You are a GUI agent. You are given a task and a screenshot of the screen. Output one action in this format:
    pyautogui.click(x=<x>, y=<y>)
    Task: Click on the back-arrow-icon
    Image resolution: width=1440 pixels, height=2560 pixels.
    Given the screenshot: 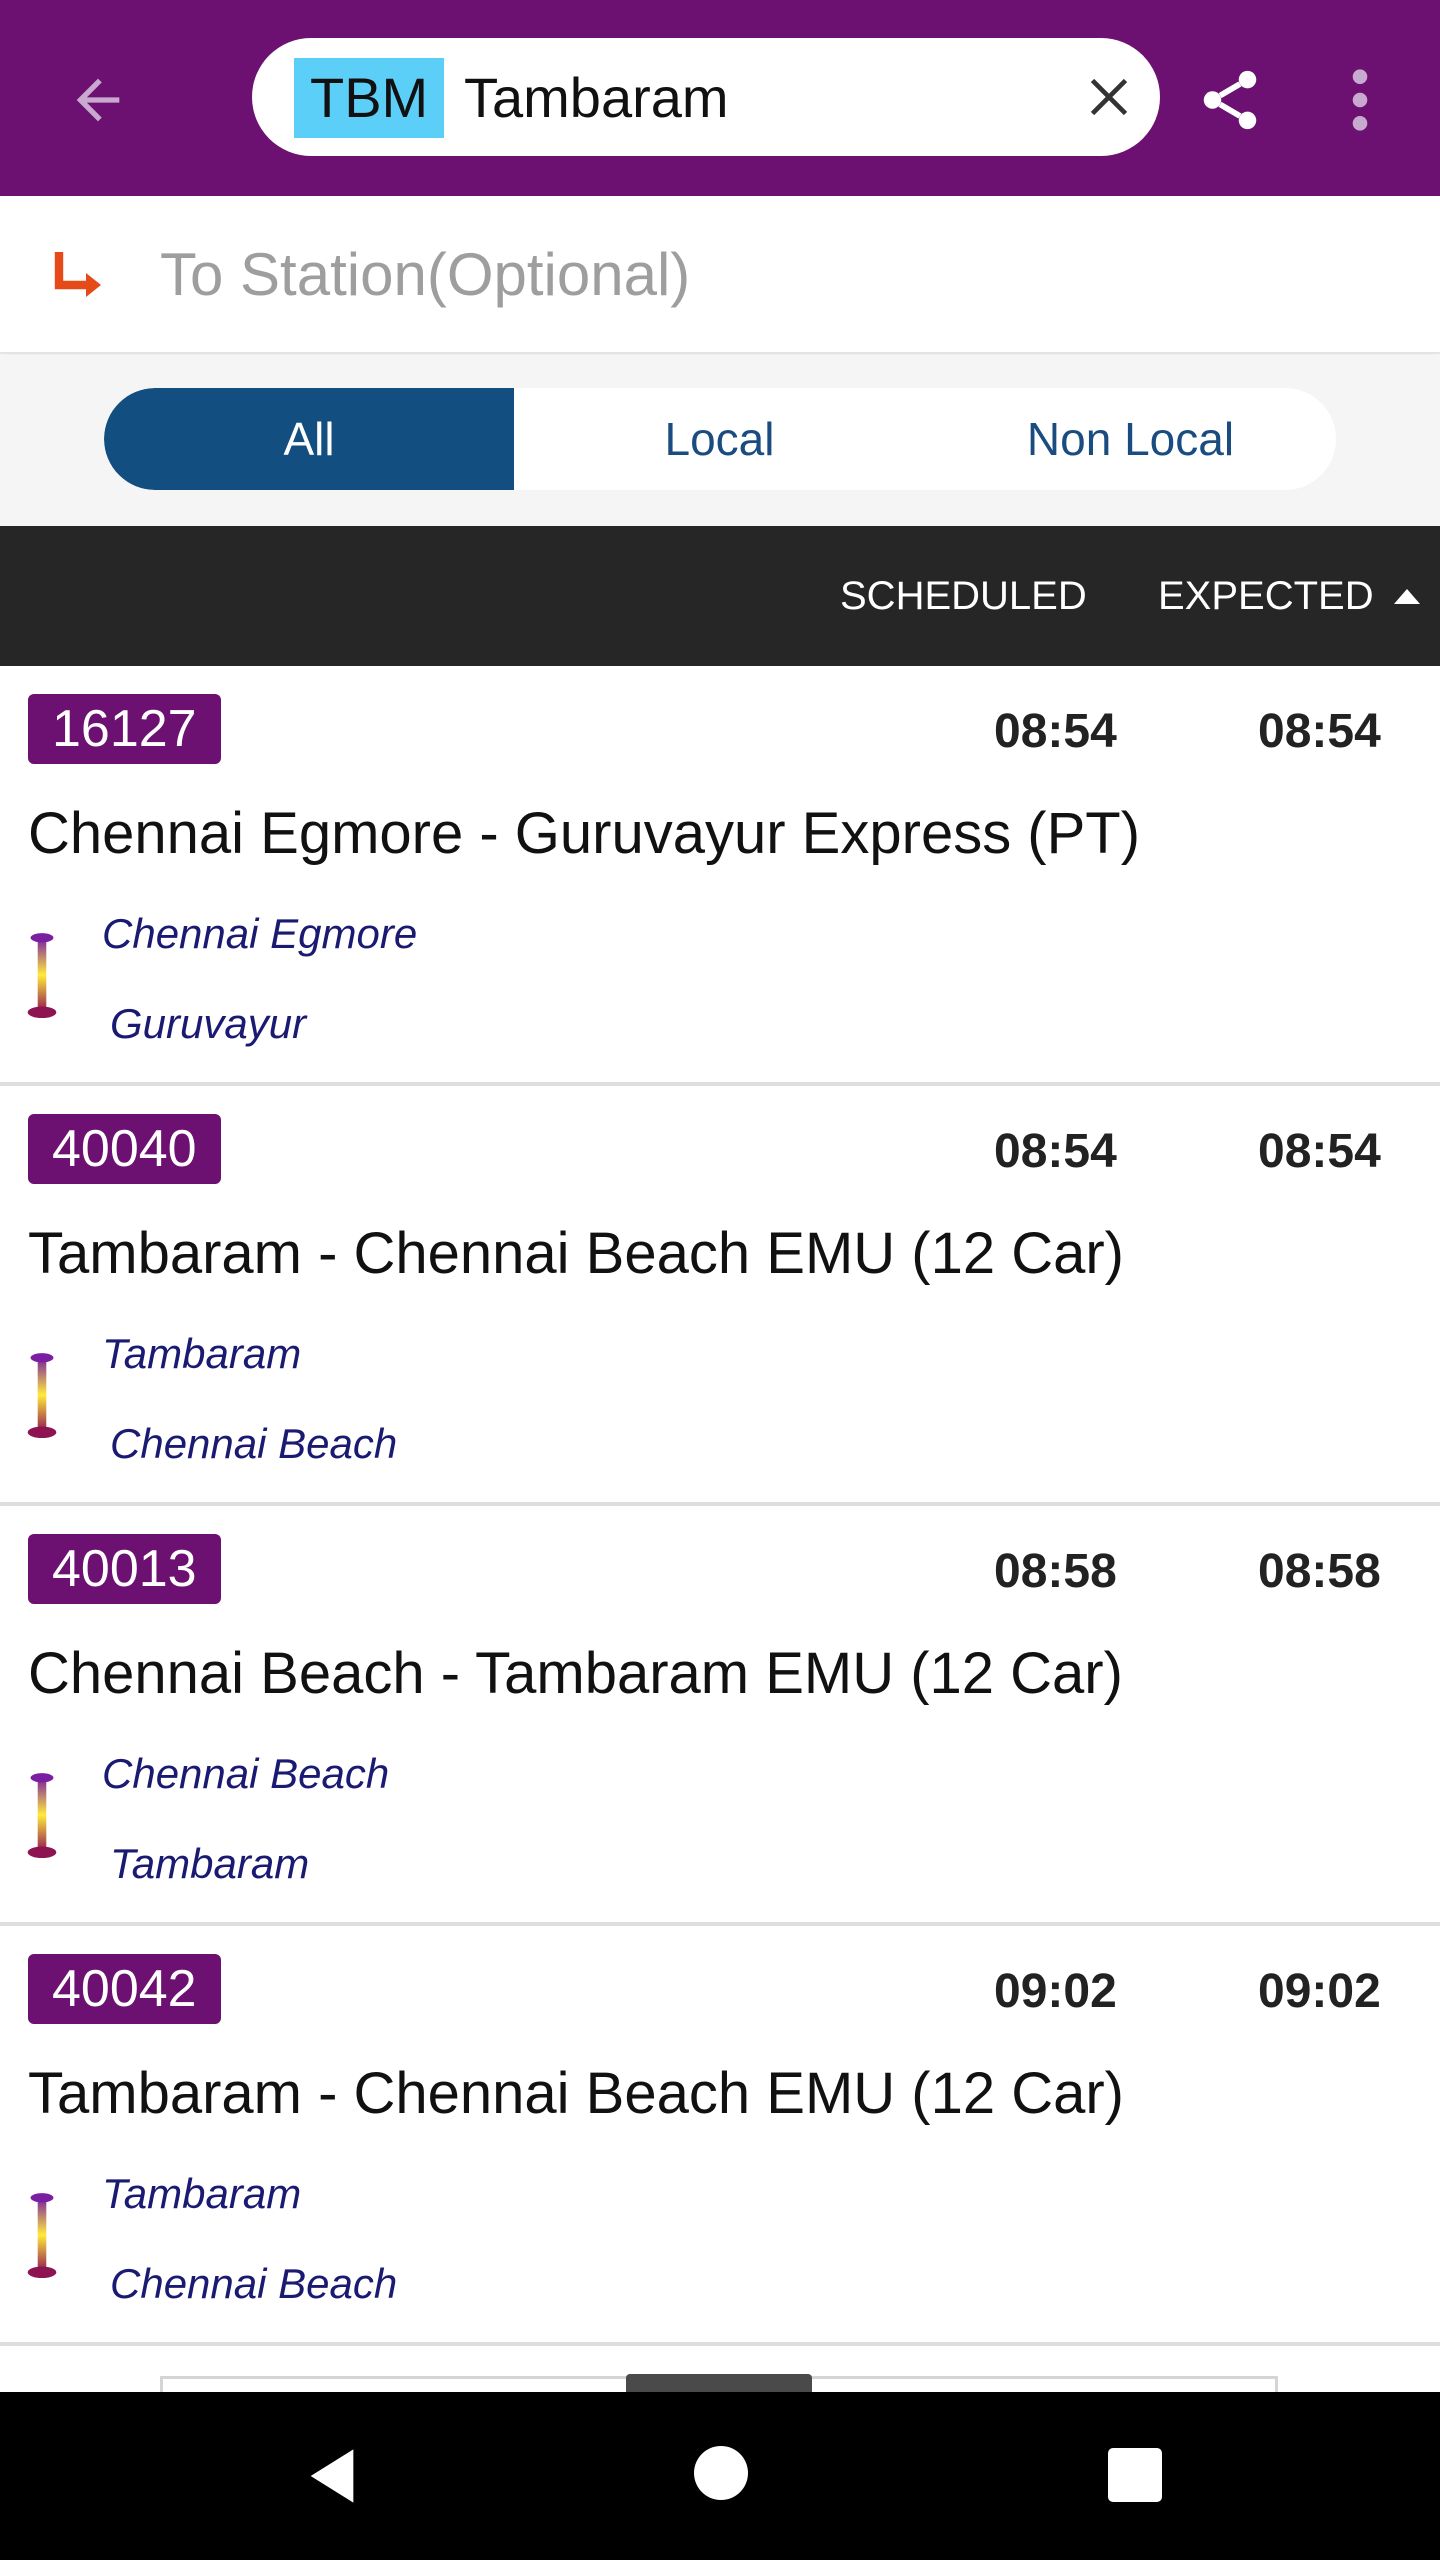 What is the action you would take?
    pyautogui.click(x=98, y=100)
    